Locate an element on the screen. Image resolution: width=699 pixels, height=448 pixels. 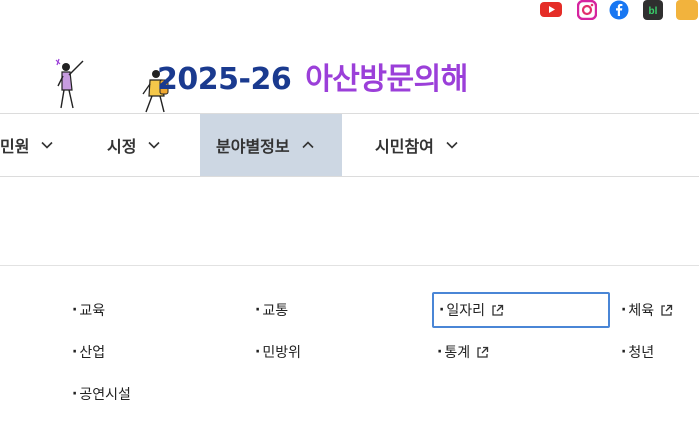
blog-icon: bl is located at coordinates (654, 10).